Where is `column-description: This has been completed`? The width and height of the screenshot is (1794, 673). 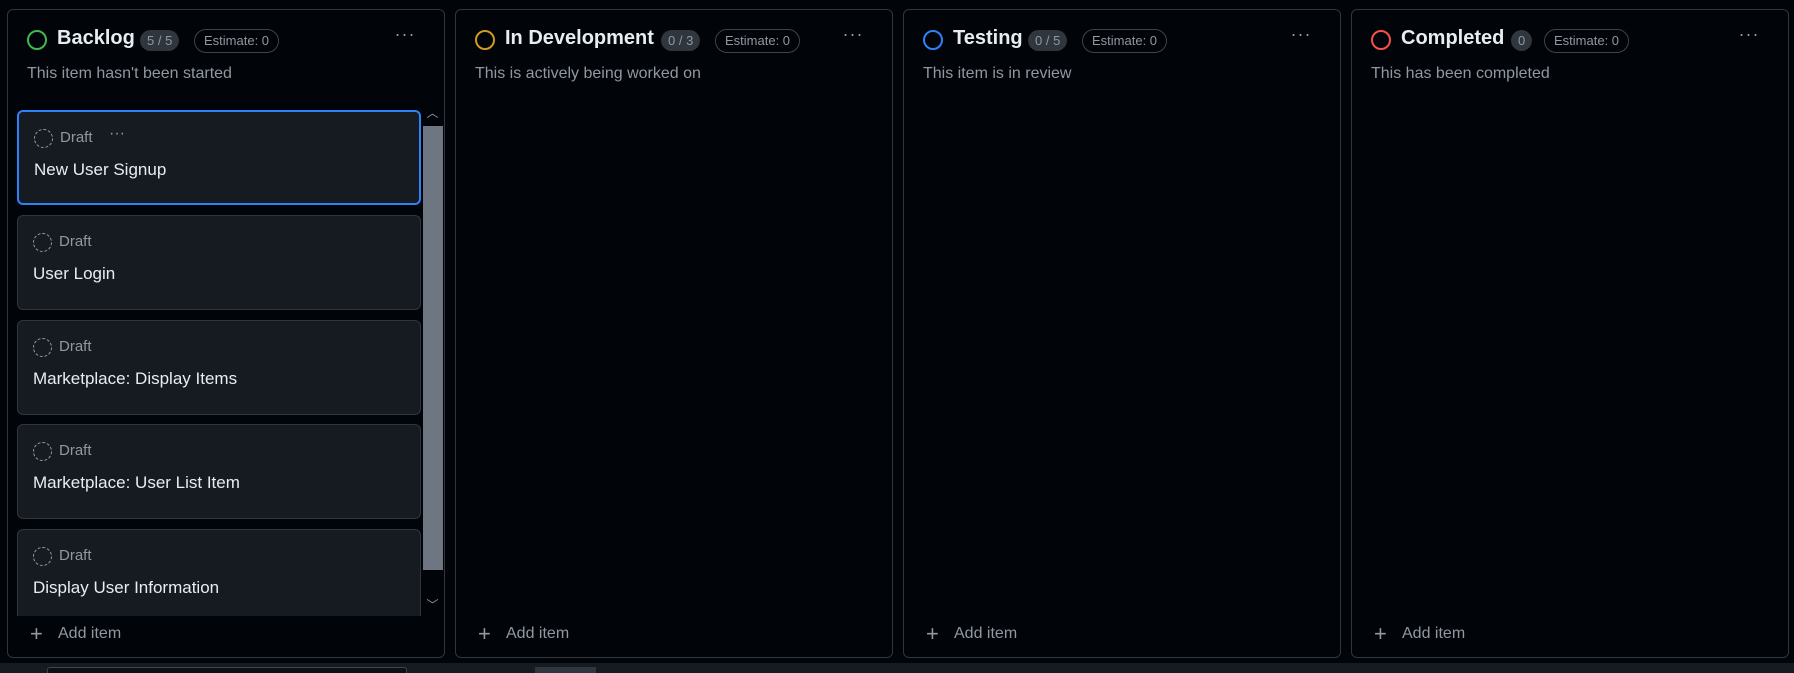
column-description: This has been completed is located at coordinates (1460, 73).